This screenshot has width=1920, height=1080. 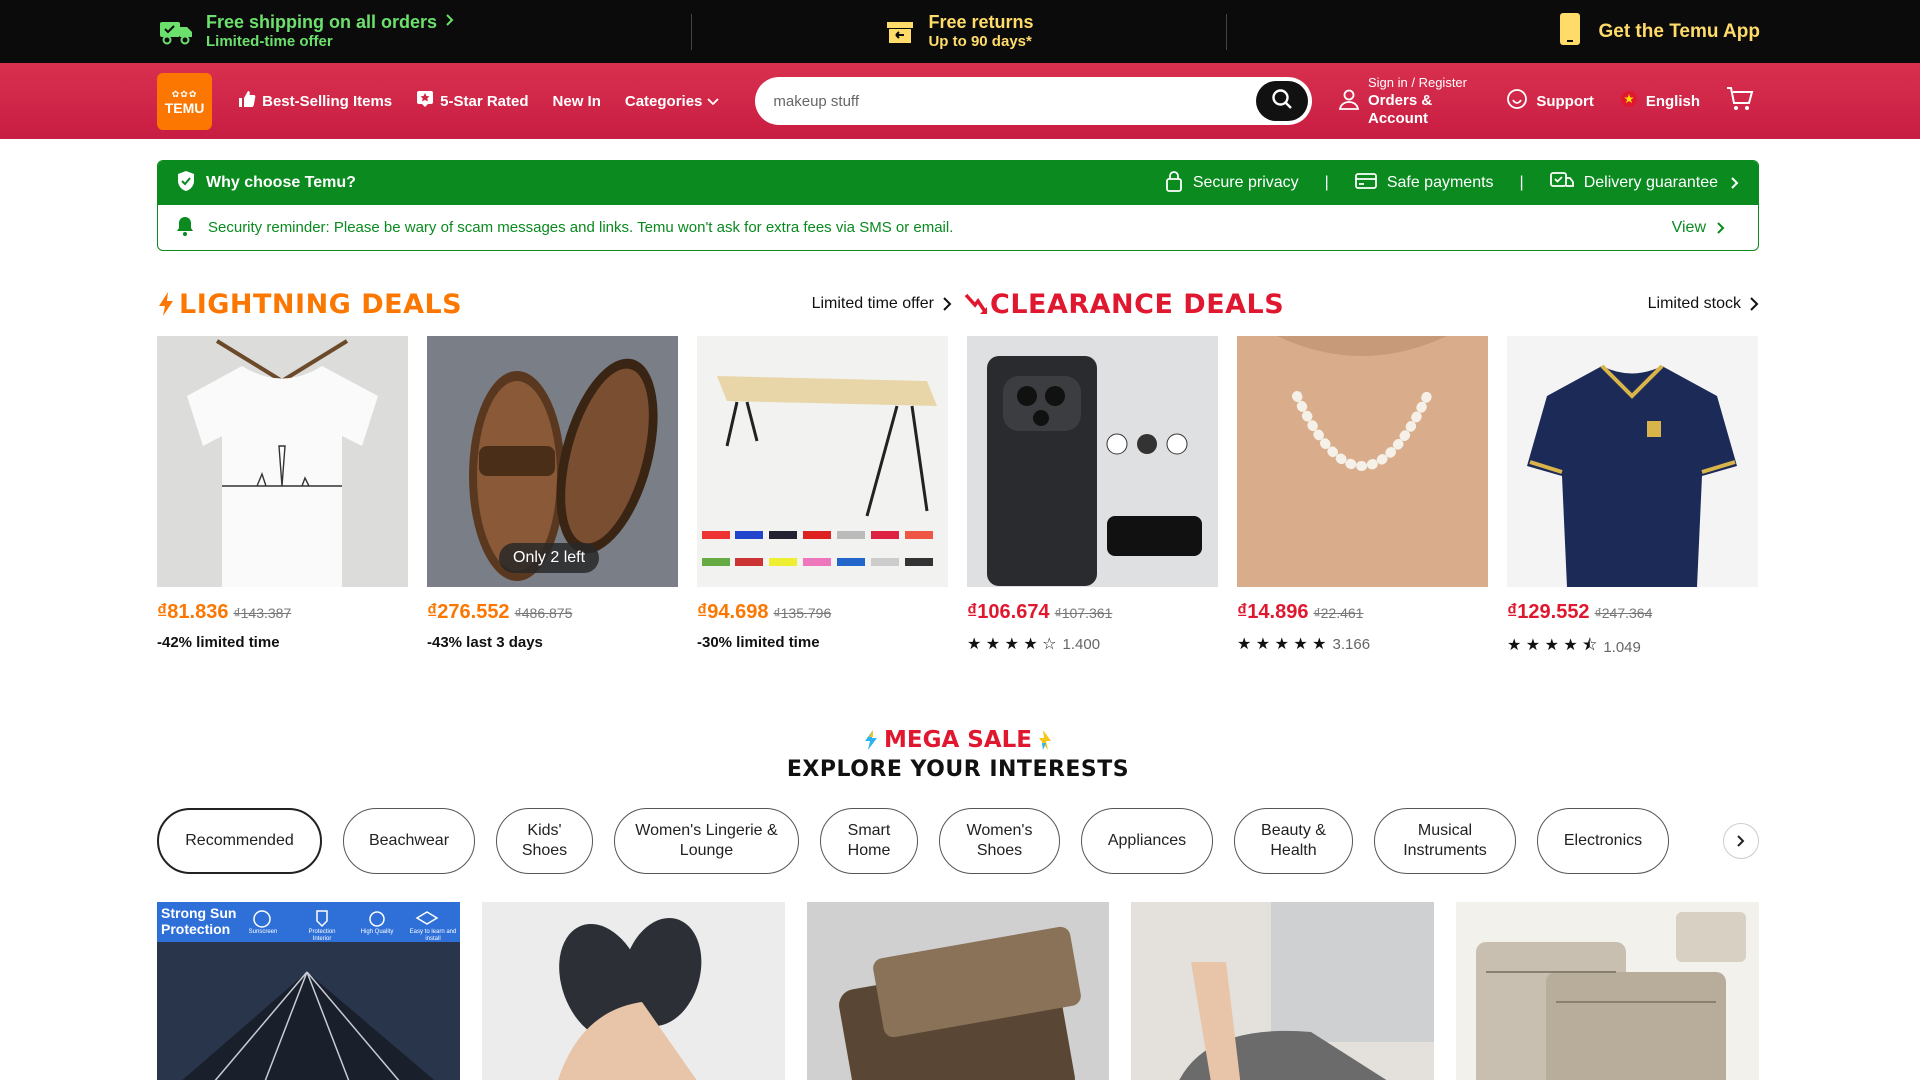 What do you see at coordinates (484, 101) in the screenshot?
I see `nav-five-star-label: 5-Star Rated` at bounding box center [484, 101].